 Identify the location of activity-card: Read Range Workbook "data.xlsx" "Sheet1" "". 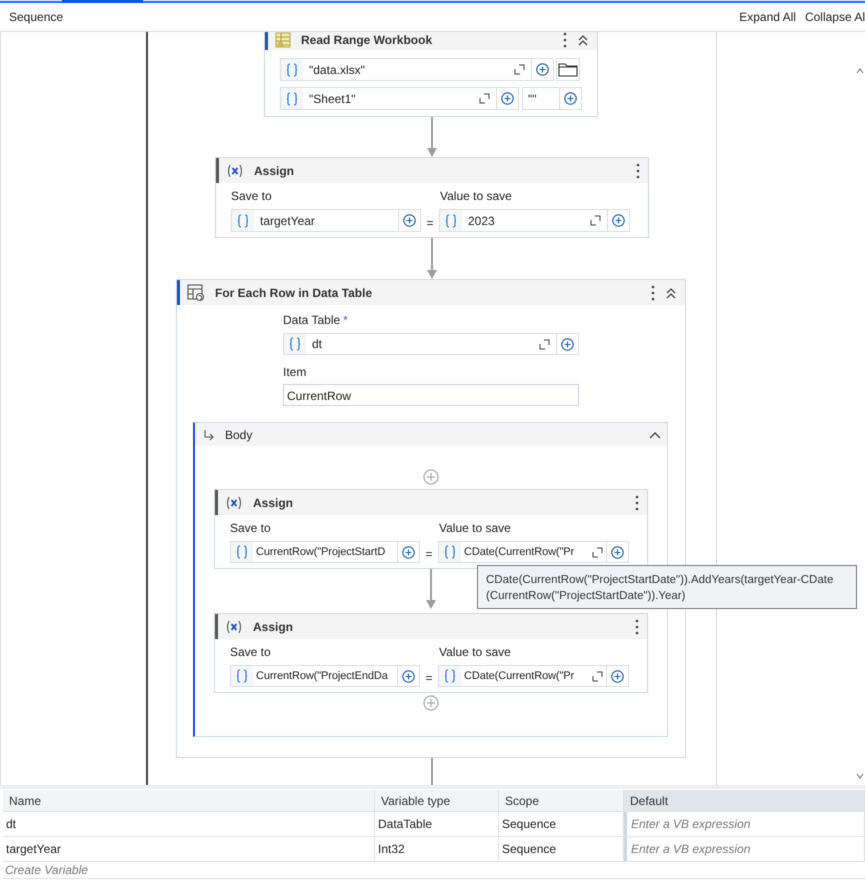
(431, 74).